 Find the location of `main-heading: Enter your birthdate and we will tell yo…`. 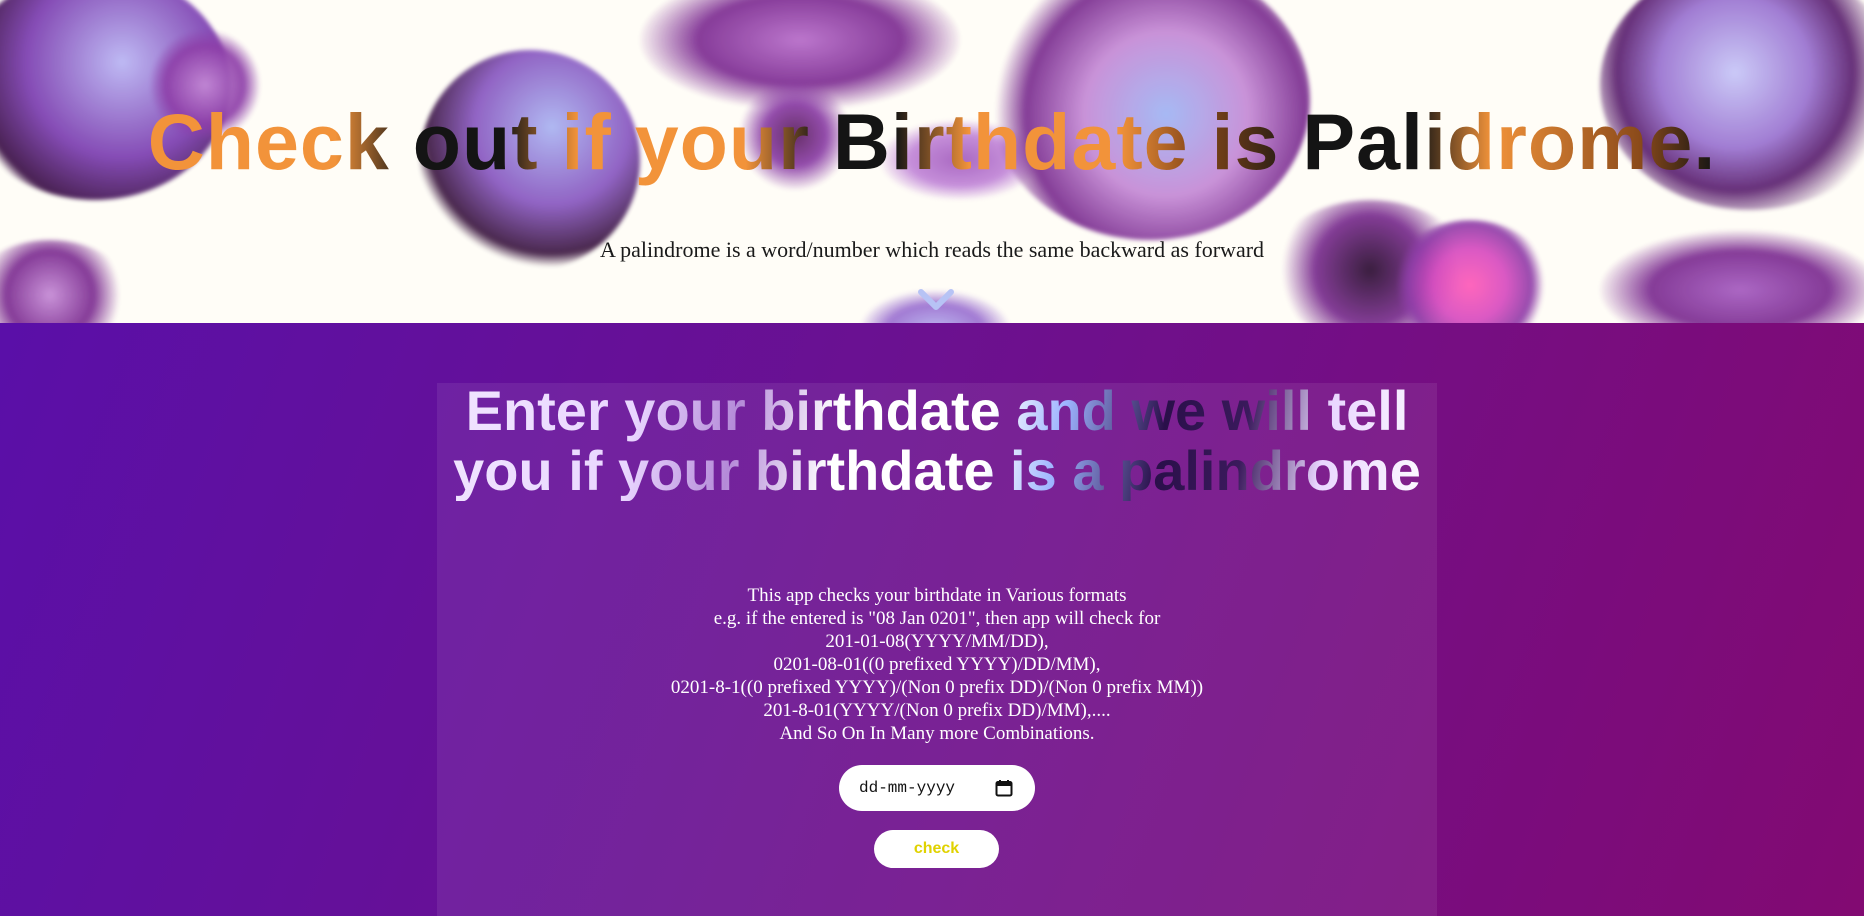

main-heading: Enter your birthdate and we will tell yo… is located at coordinates (937, 441).